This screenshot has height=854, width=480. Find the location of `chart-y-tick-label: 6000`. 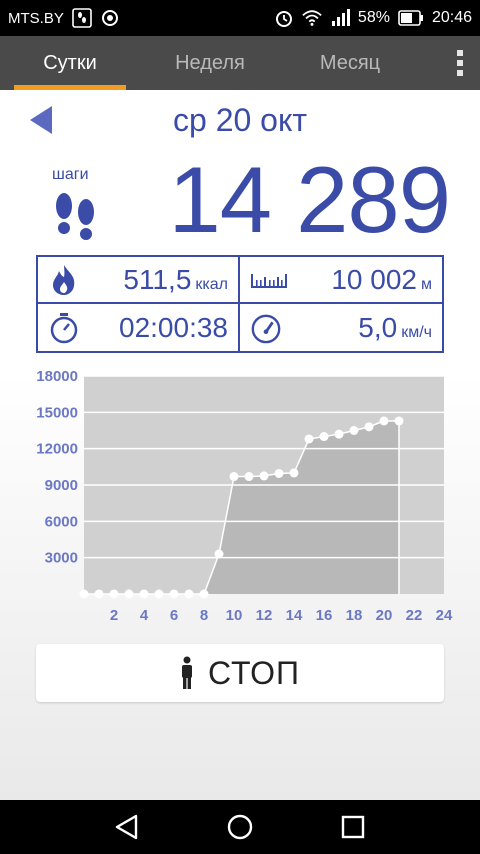

chart-y-tick-label: 6000 is located at coordinates (61, 521).